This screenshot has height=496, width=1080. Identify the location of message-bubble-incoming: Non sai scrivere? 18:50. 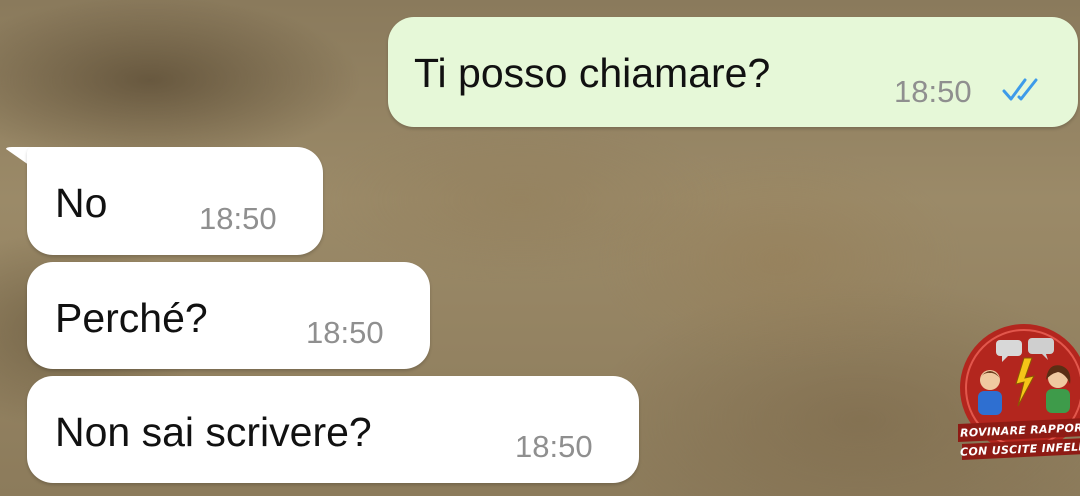
(333, 429).